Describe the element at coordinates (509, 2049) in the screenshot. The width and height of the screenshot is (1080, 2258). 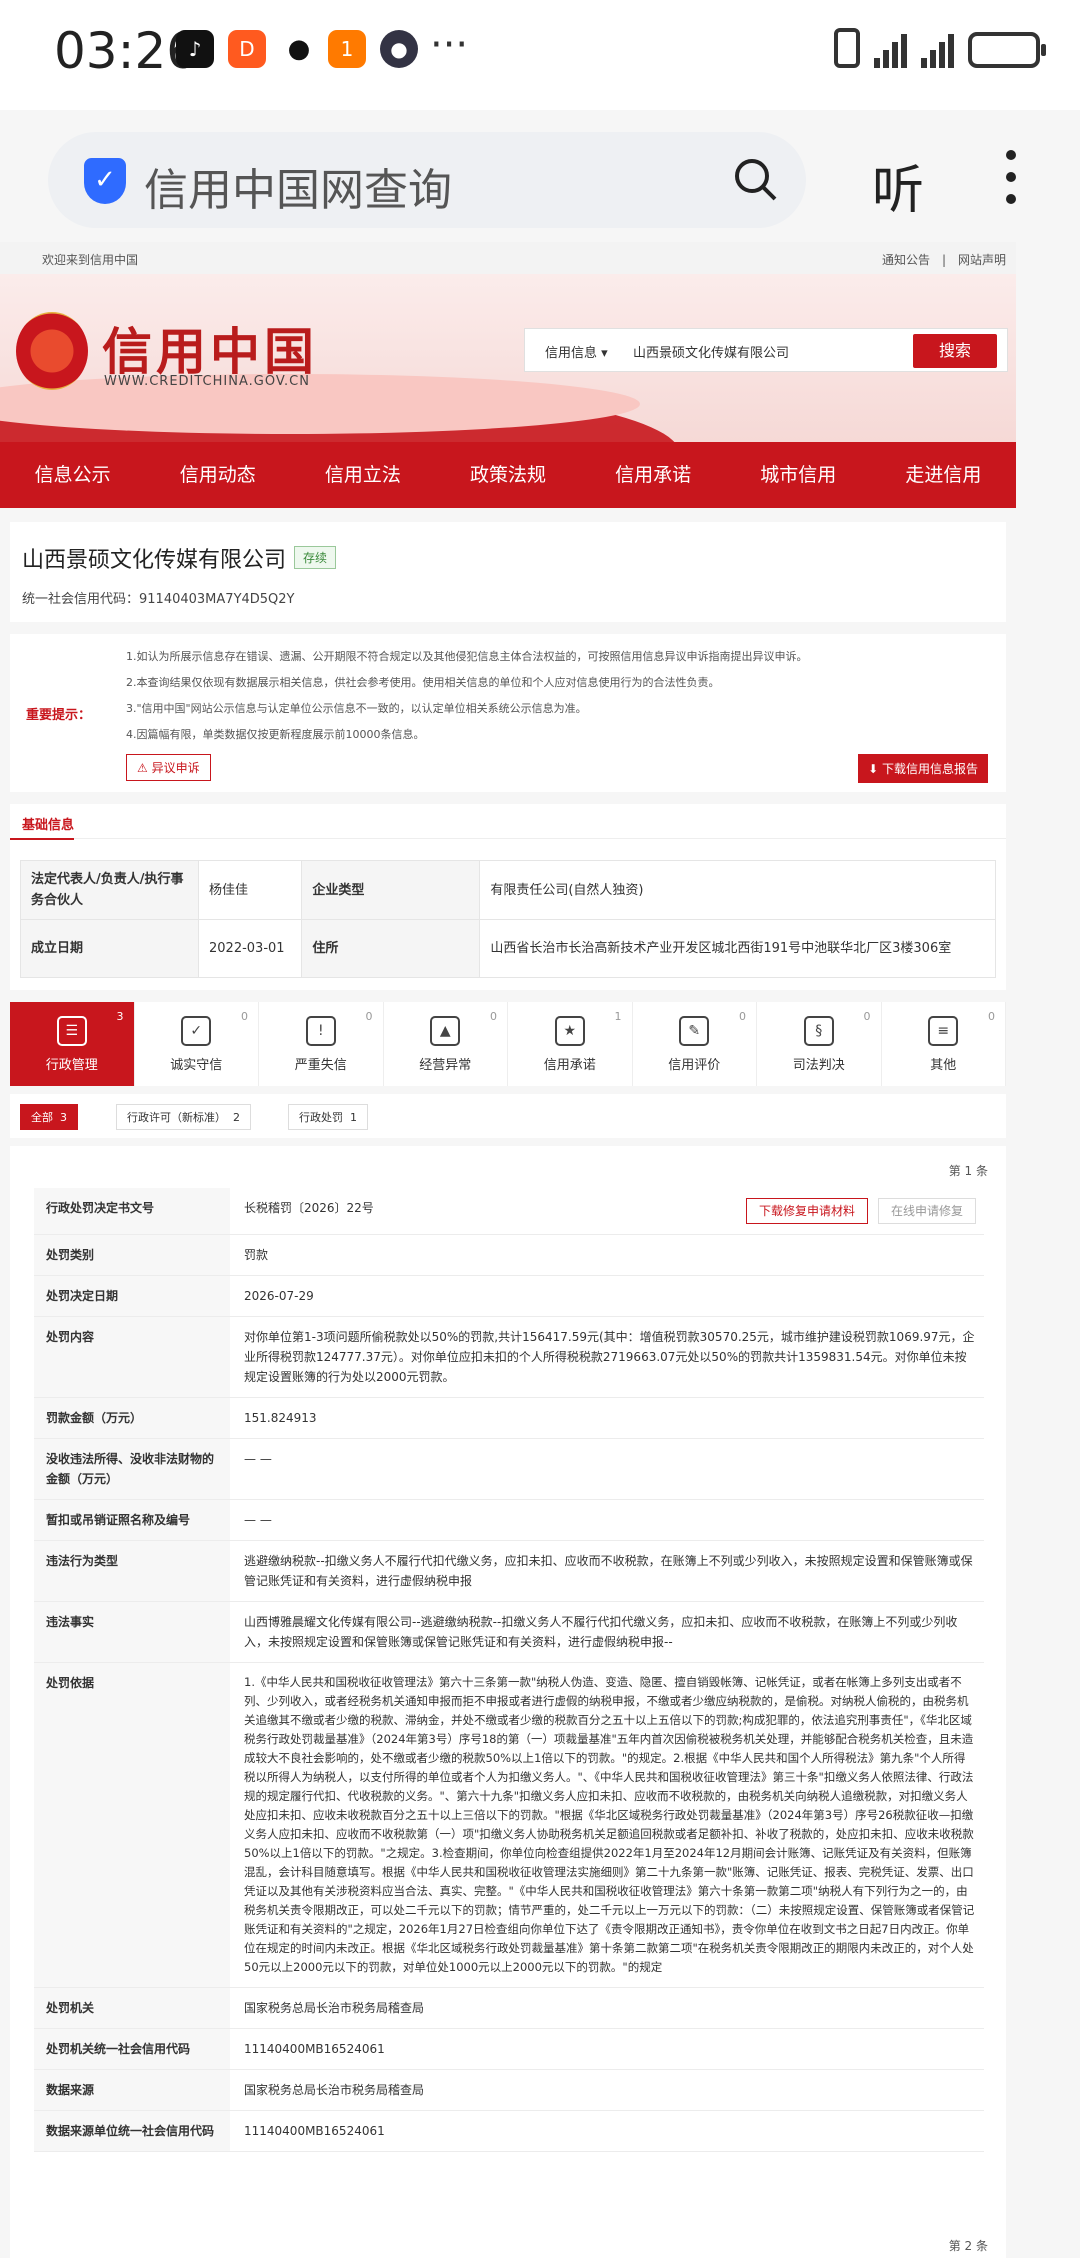
I see `table-row: 处罚机关统一社会信用代码 11140400MB16524061` at that location.